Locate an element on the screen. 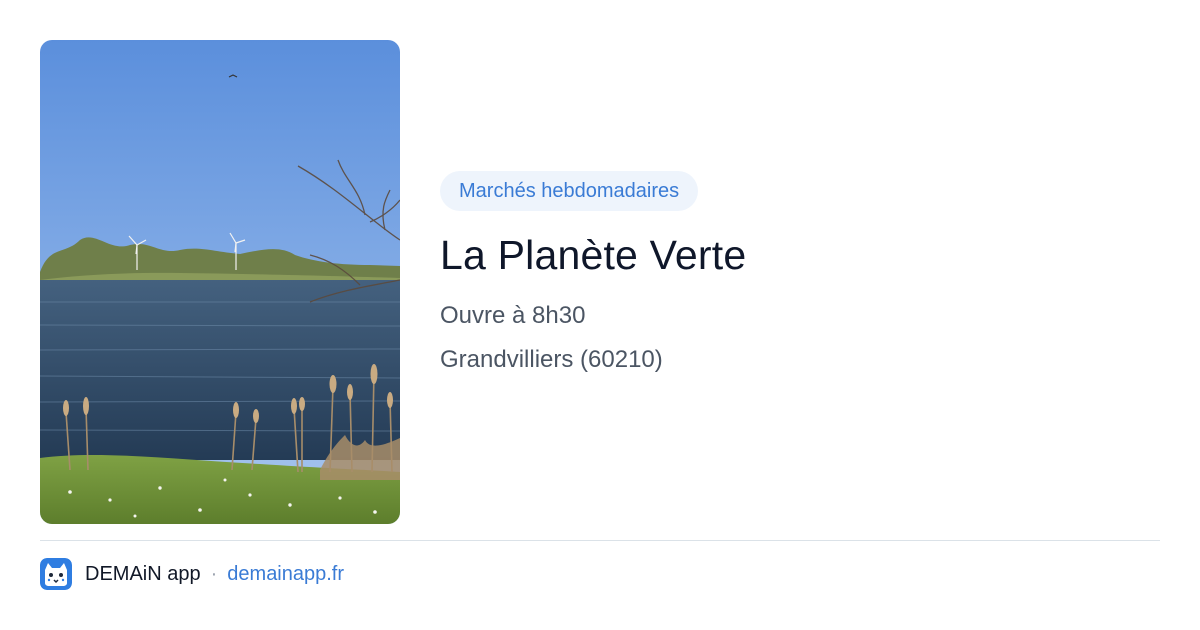 This screenshot has width=1200, height=630. app-name: DEMAiN app is located at coordinates (143, 573).